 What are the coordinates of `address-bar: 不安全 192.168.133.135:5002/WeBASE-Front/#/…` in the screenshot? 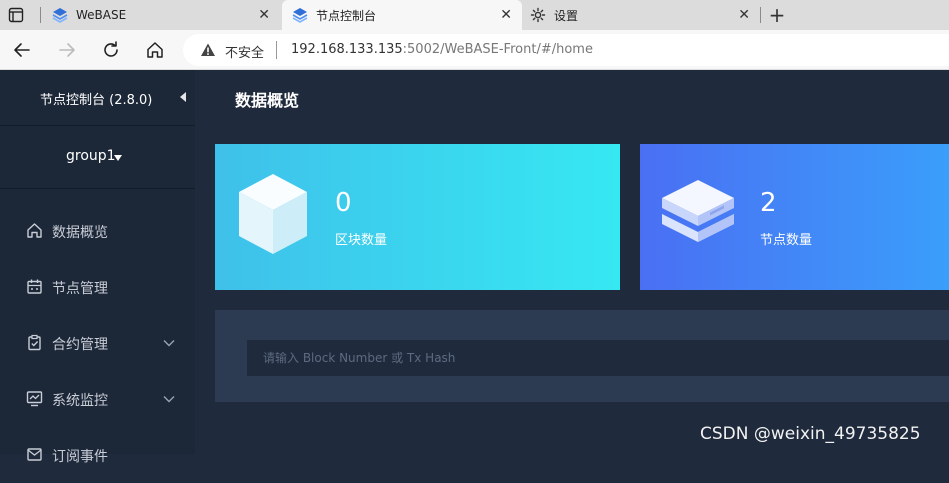 It's located at (566, 50).